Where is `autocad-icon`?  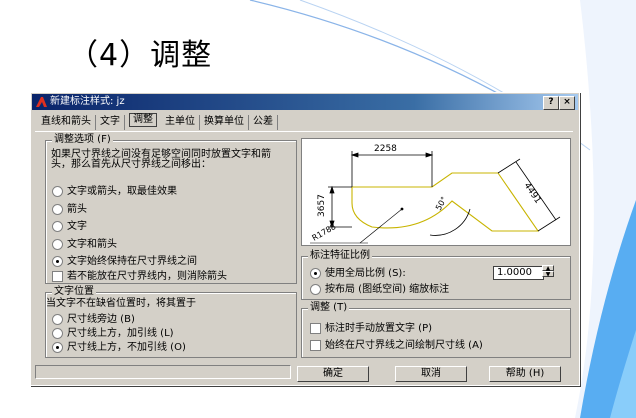 autocad-icon is located at coordinates (41, 102).